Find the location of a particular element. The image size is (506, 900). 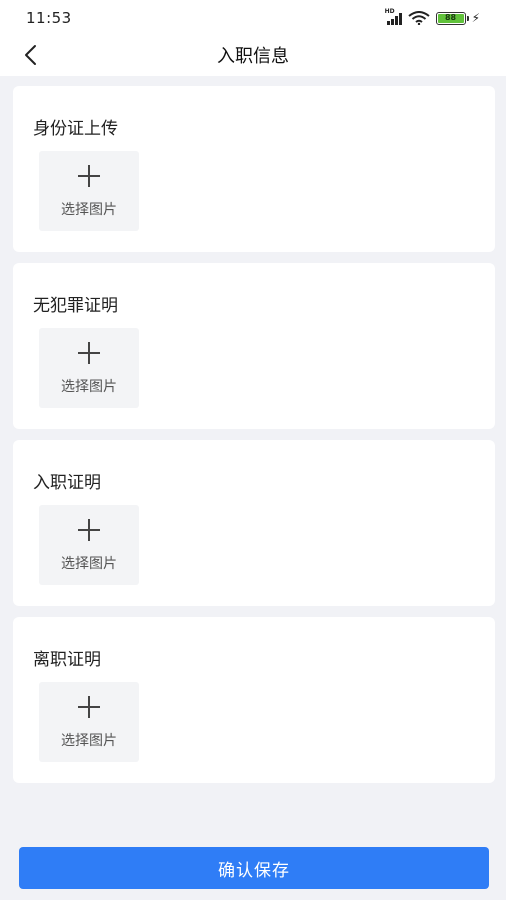

charging-icon: ⚡ is located at coordinates (475, 18).